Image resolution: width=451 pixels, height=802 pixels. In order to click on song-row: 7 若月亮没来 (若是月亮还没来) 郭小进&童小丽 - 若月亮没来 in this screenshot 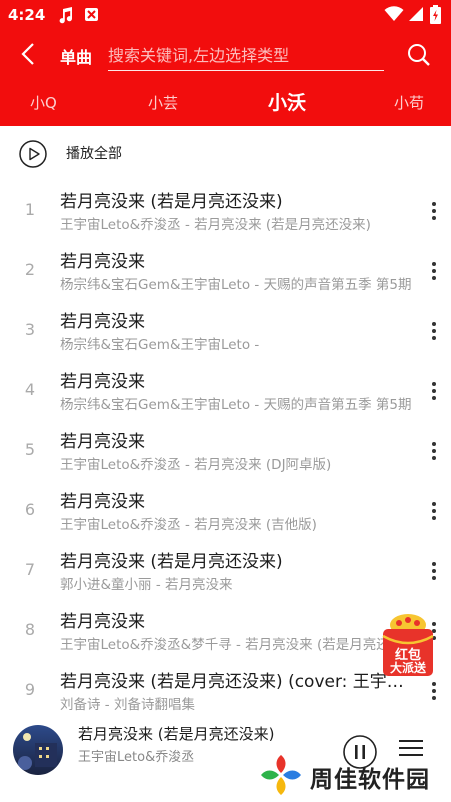, I will do `click(225, 570)`.